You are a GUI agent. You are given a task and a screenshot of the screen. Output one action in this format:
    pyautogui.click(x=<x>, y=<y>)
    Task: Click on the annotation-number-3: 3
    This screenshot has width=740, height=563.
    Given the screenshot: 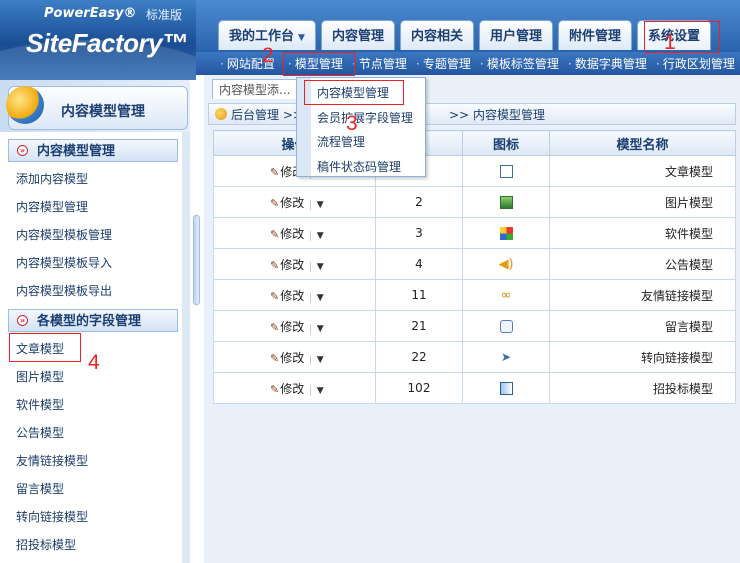 What is the action you would take?
    pyautogui.click(x=352, y=123)
    